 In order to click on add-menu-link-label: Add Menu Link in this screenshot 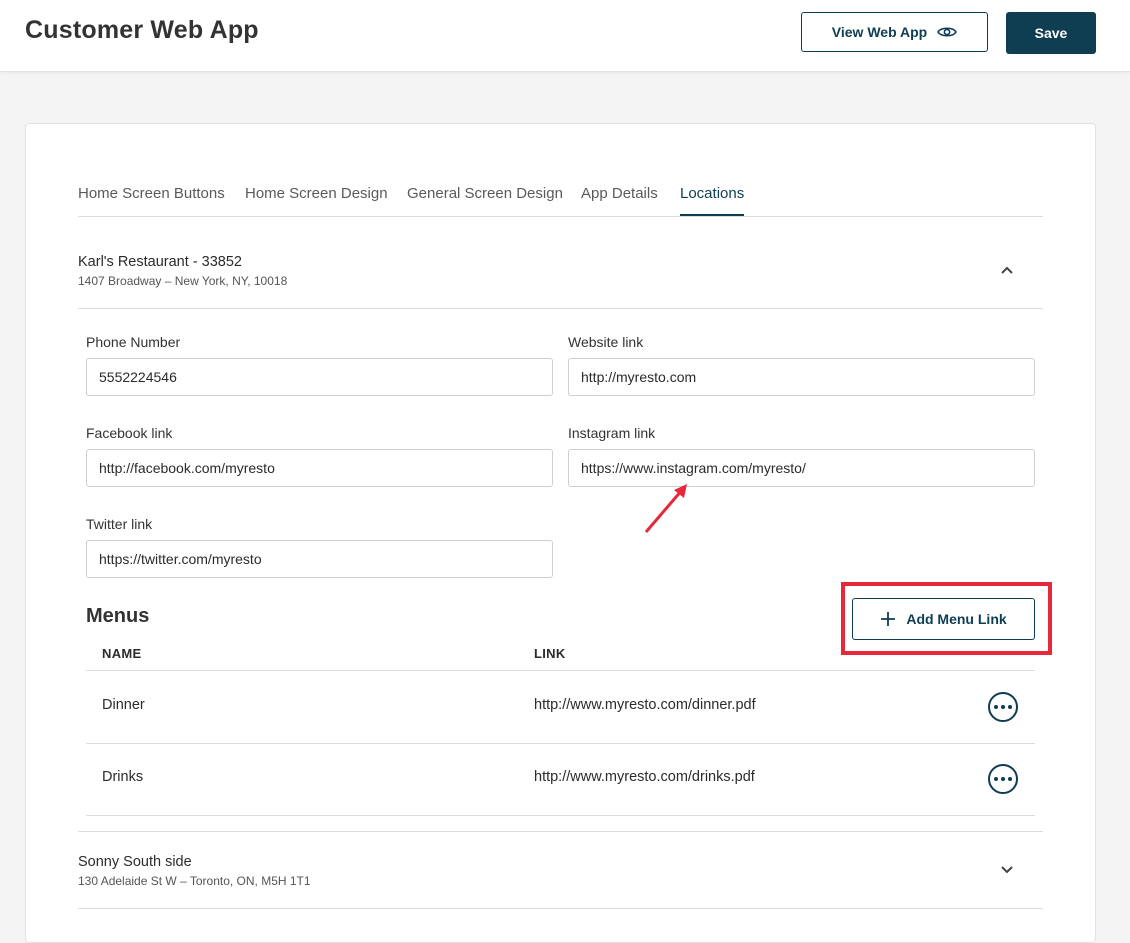, I will do `click(956, 619)`.